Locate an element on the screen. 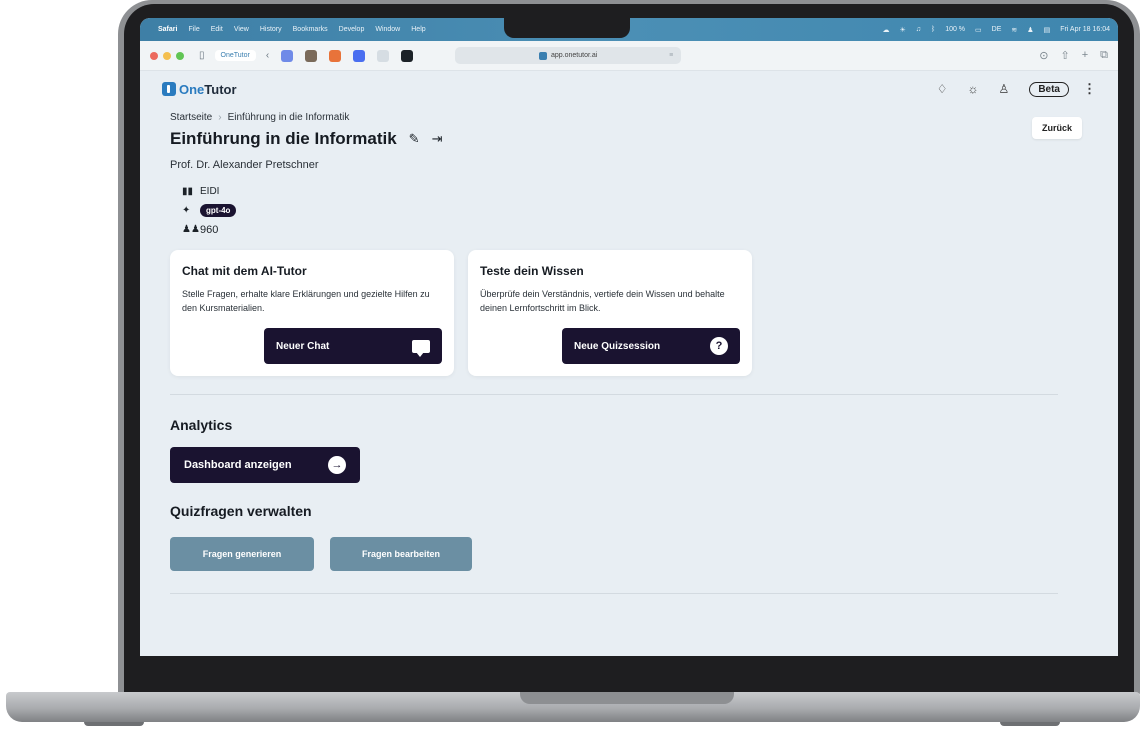 The image size is (1146, 744). book-icon: ▮▮ is located at coordinates (188, 191).